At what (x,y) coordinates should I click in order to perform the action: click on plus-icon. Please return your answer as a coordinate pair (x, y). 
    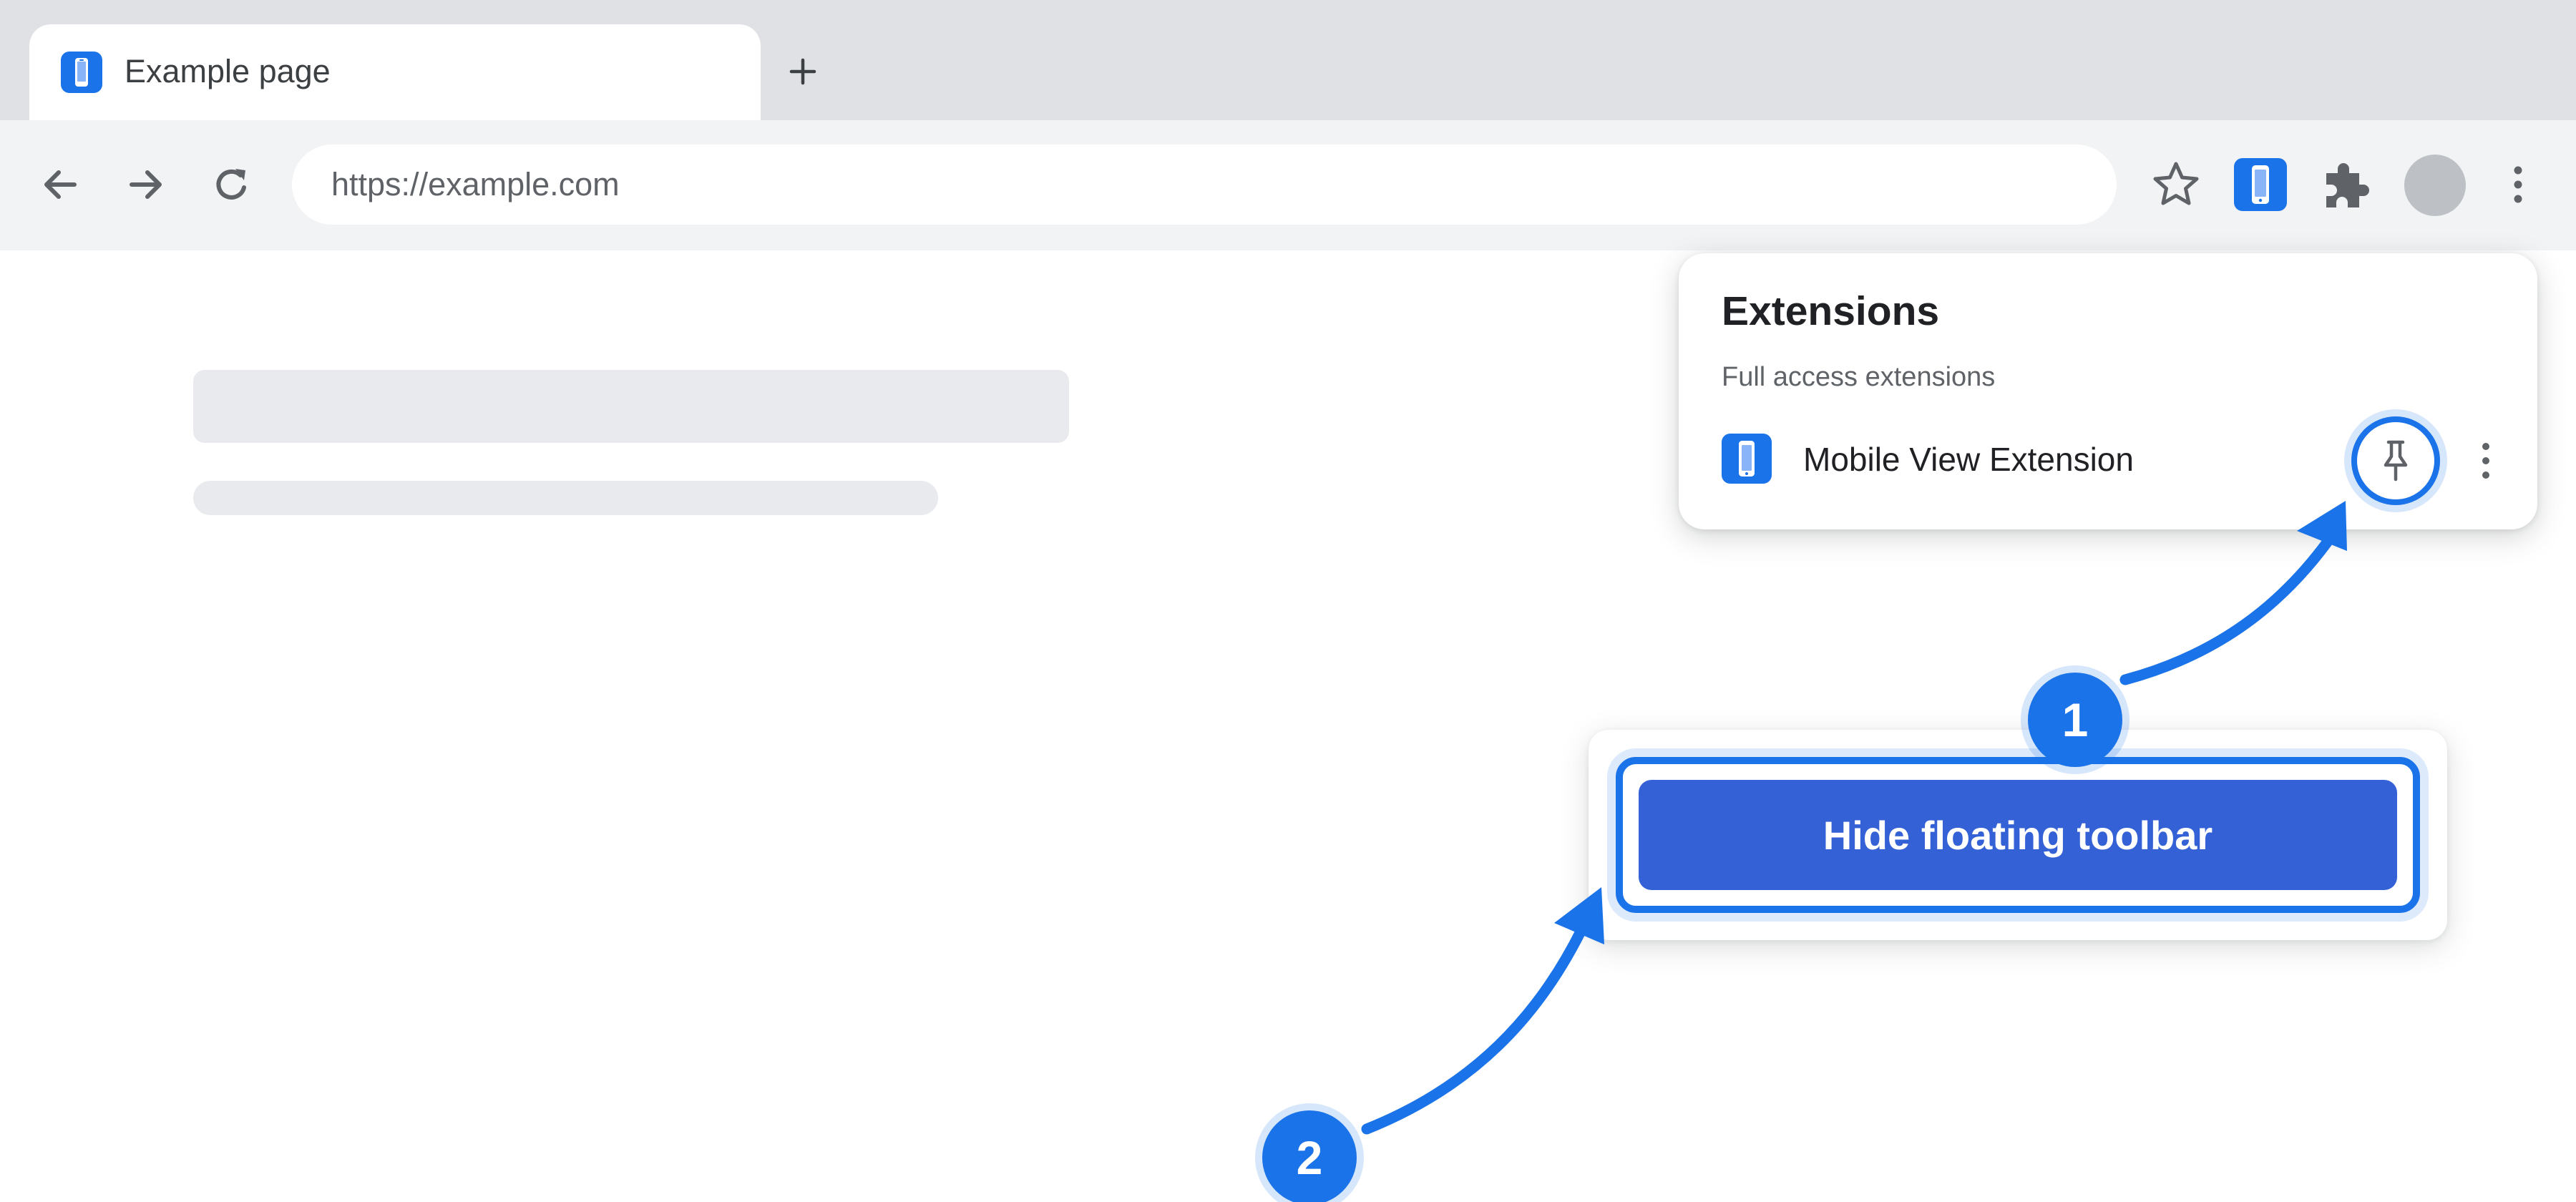
    Looking at the image, I should click on (803, 71).